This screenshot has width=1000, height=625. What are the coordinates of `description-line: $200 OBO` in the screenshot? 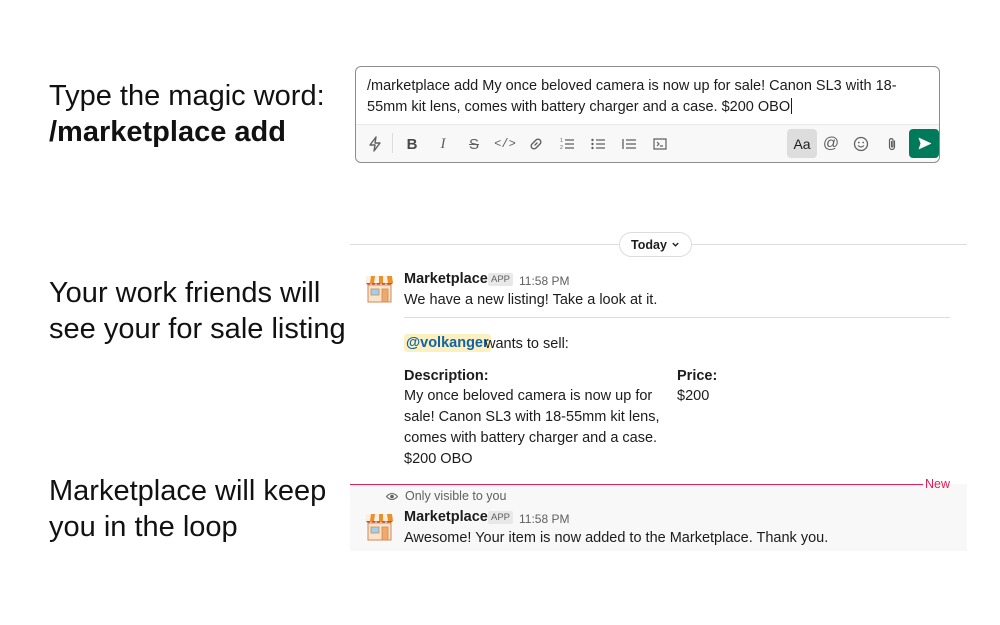 It's located at (438, 459).